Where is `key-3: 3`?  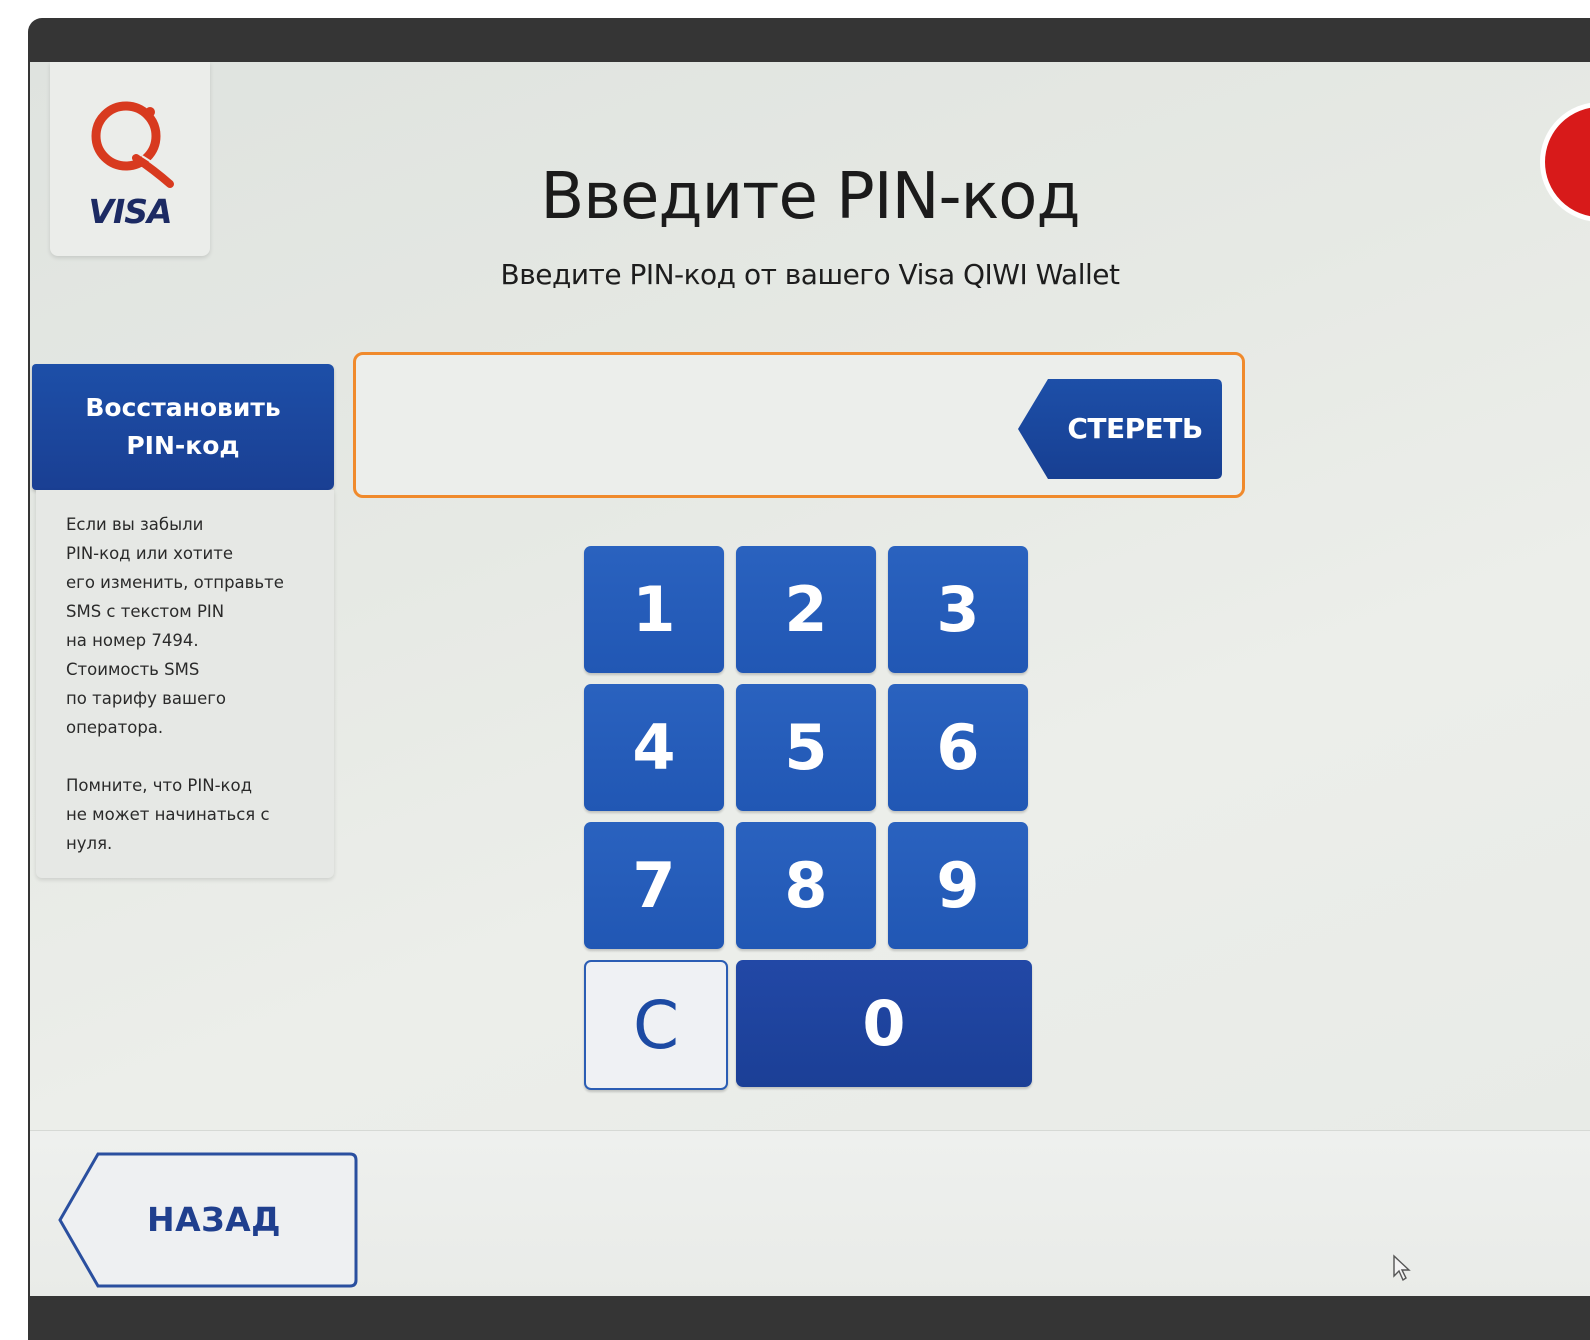 key-3: 3 is located at coordinates (958, 609).